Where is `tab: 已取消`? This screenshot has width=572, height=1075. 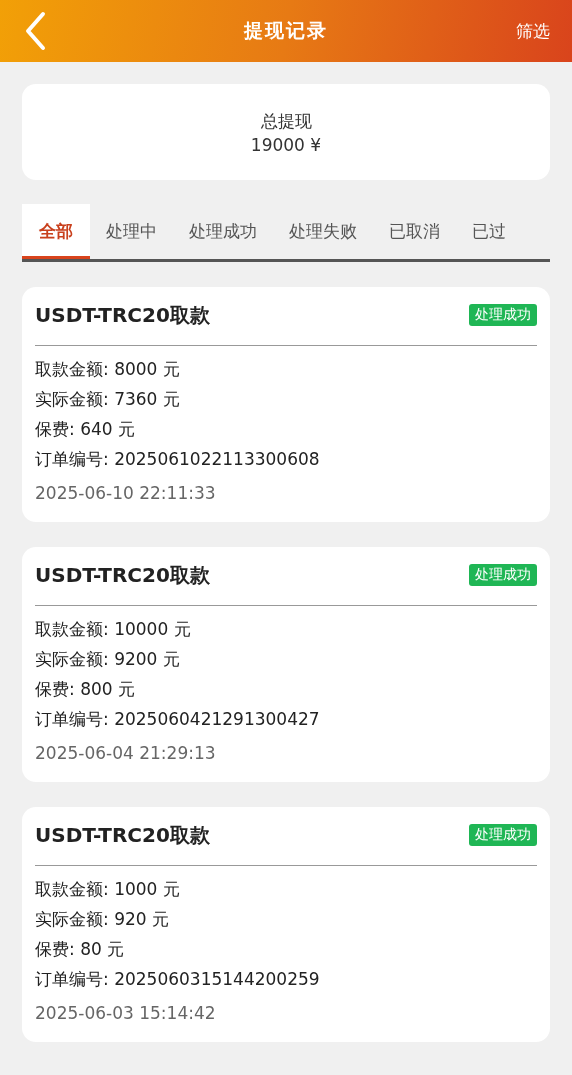
tab: 已取消 is located at coordinates (414, 231).